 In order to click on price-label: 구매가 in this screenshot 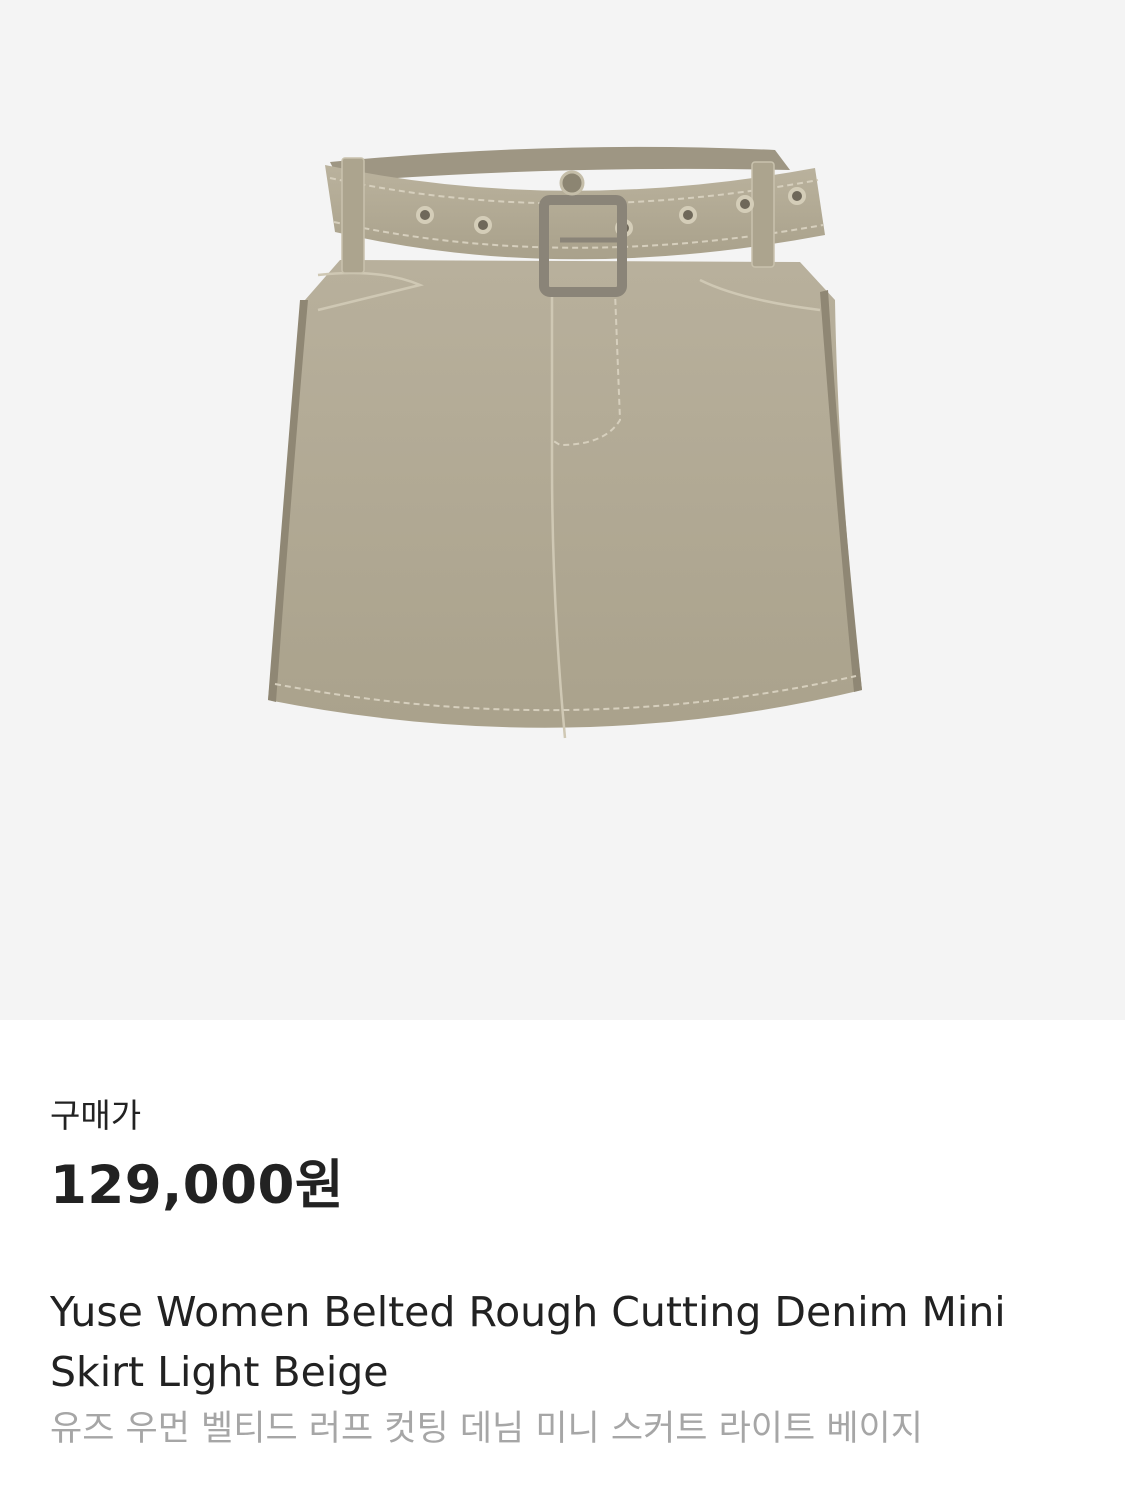, I will do `click(96, 1115)`.